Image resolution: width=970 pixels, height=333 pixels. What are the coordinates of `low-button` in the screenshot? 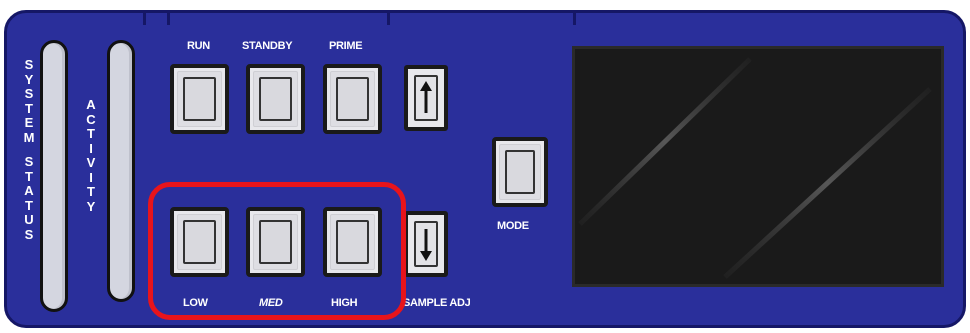 It's located at (199, 242).